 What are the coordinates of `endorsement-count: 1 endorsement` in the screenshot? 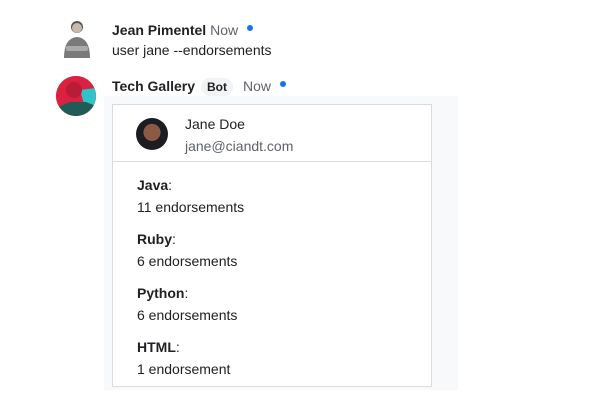 It's located at (184, 369).